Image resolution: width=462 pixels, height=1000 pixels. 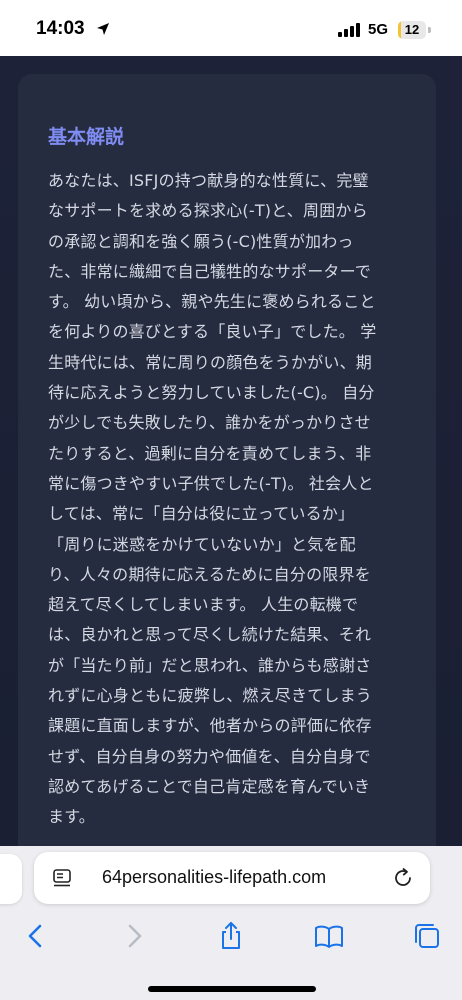 I want to click on address-bar: 64personalities-lifepath.com, so click(x=232, y=878).